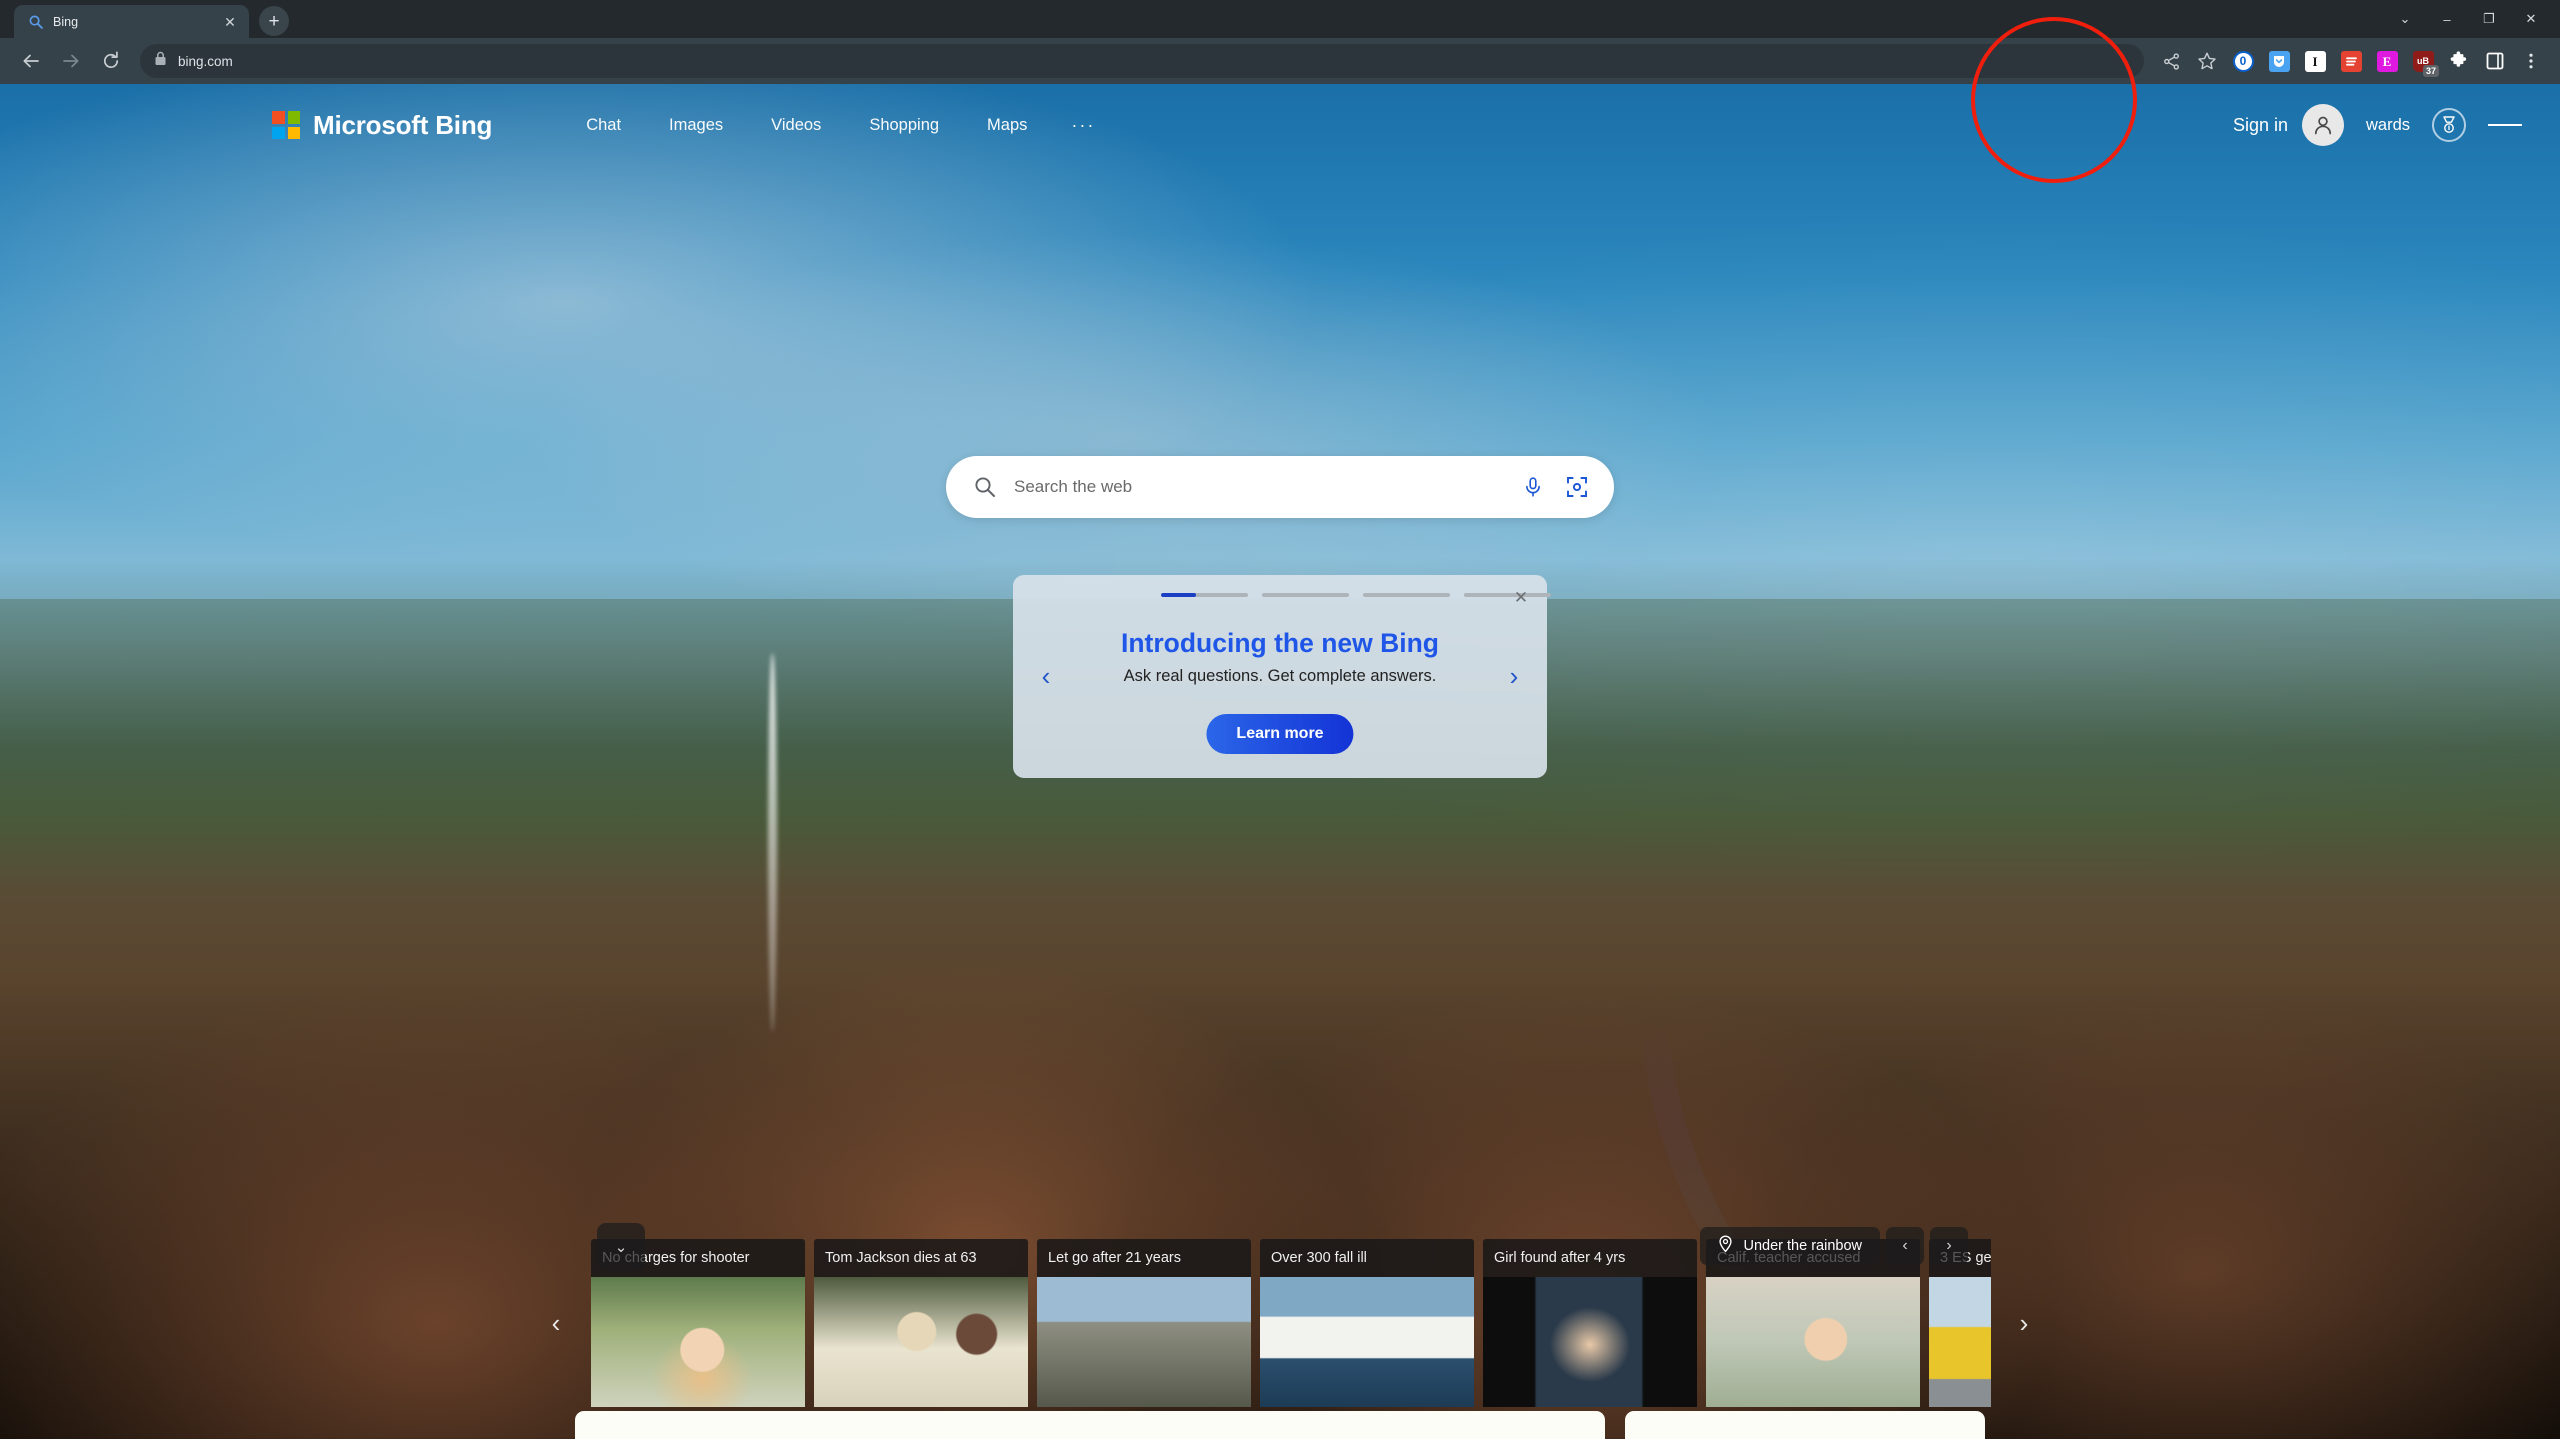 This screenshot has height=1439, width=2560. What do you see at coordinates (66, 21) in the screenshot?
I see `tab-title: Bing` at bounding box center [66, 21].